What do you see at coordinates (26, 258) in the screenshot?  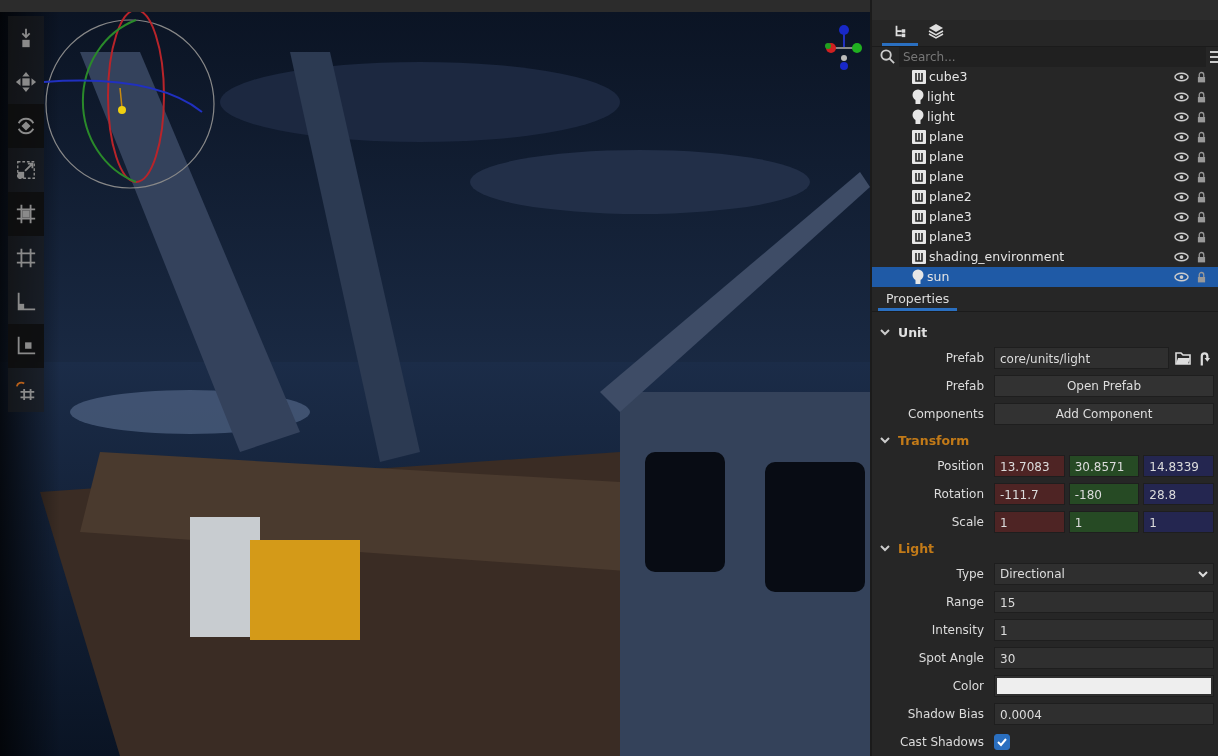 I see `grid-icon` at bounding box center [26, 258].